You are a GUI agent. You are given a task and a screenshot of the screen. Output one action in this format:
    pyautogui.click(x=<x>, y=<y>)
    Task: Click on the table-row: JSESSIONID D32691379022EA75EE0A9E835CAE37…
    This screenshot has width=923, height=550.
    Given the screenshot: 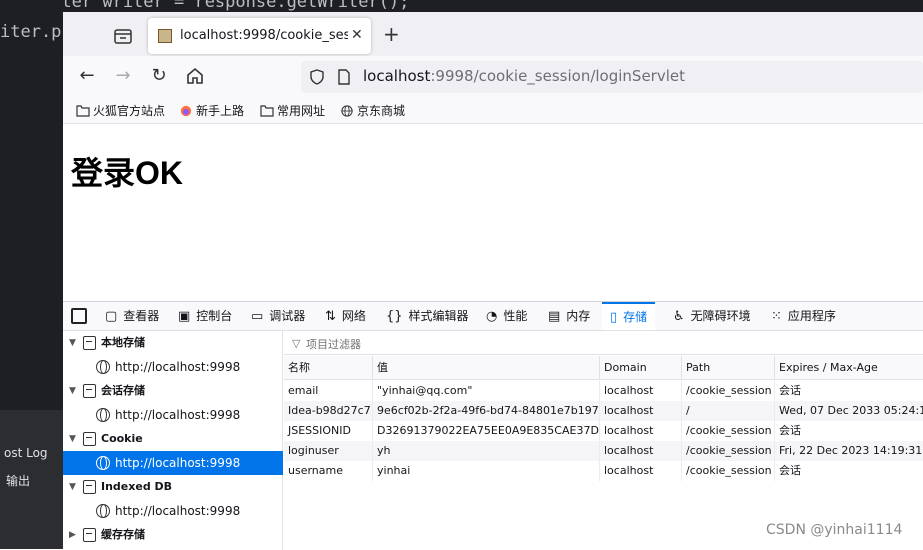 What is the action you would take?
    pyautogui.click(x=603, y=431)
    